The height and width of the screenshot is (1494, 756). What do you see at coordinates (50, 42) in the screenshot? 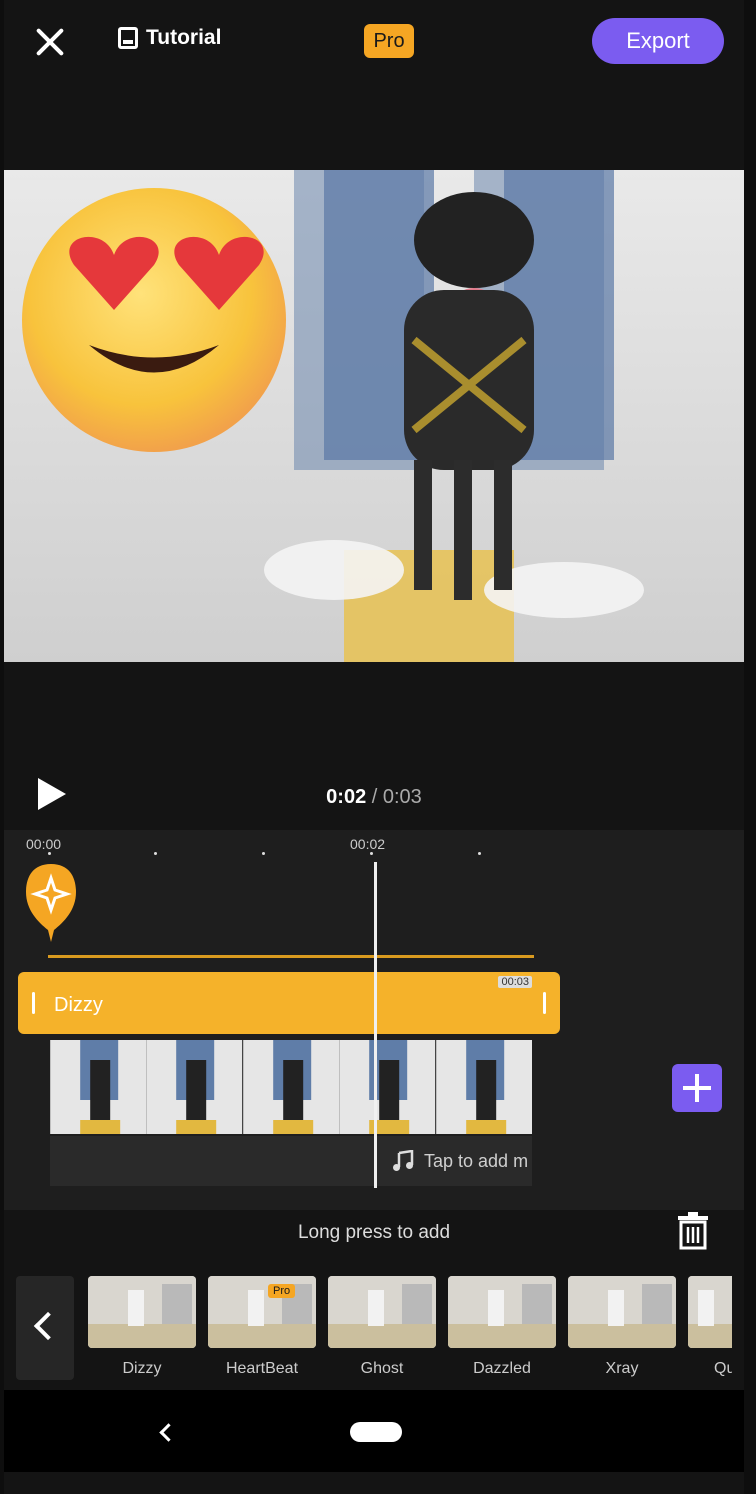
I see `close-icon` at bounding box center [50, 42].